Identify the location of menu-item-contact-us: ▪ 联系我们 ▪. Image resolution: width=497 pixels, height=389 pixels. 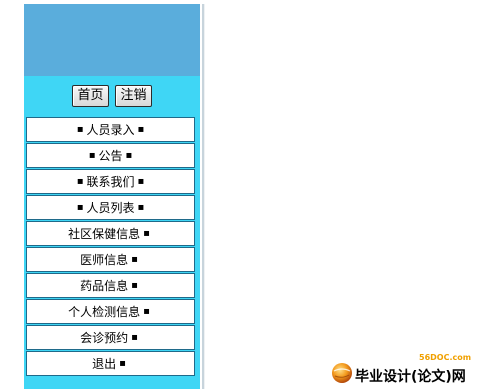
(110, 181).